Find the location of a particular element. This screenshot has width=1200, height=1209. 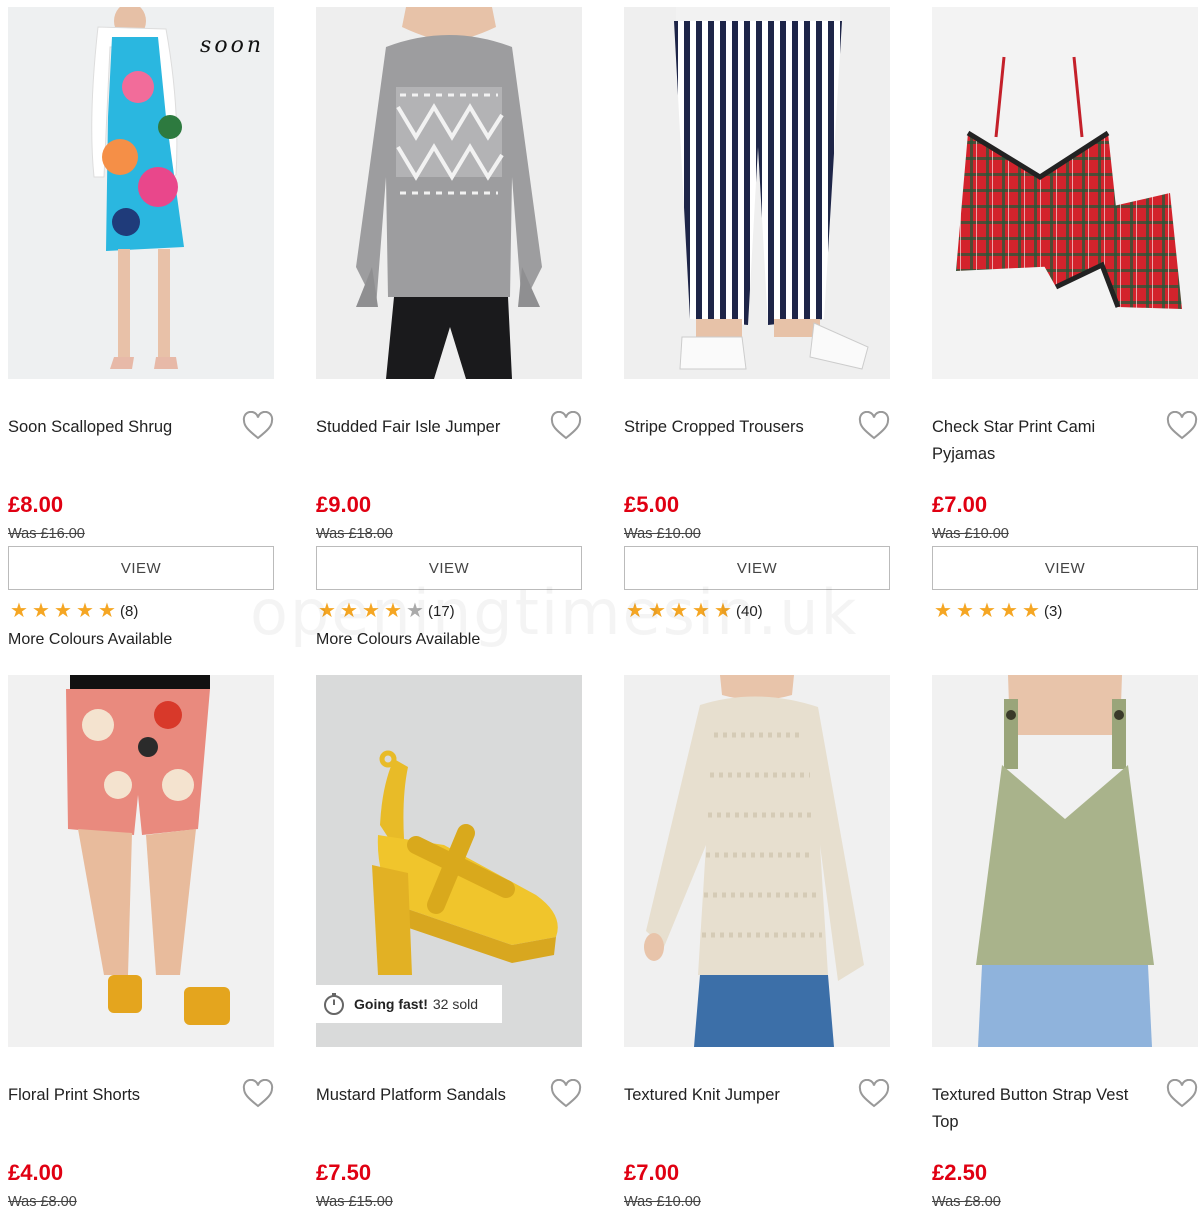

product-image: Going fast! 32 sold is located at coordinates (449, 861).